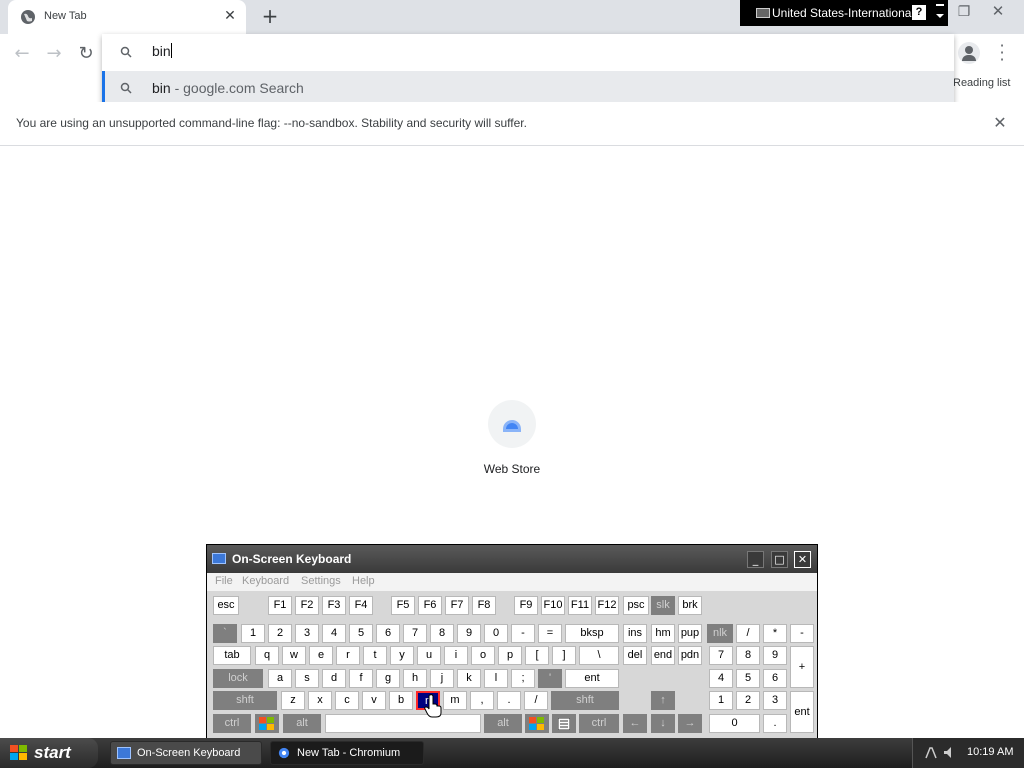 The image size is (1024, 768). I want to click on key-right-shift: shft, so click(585, 700).